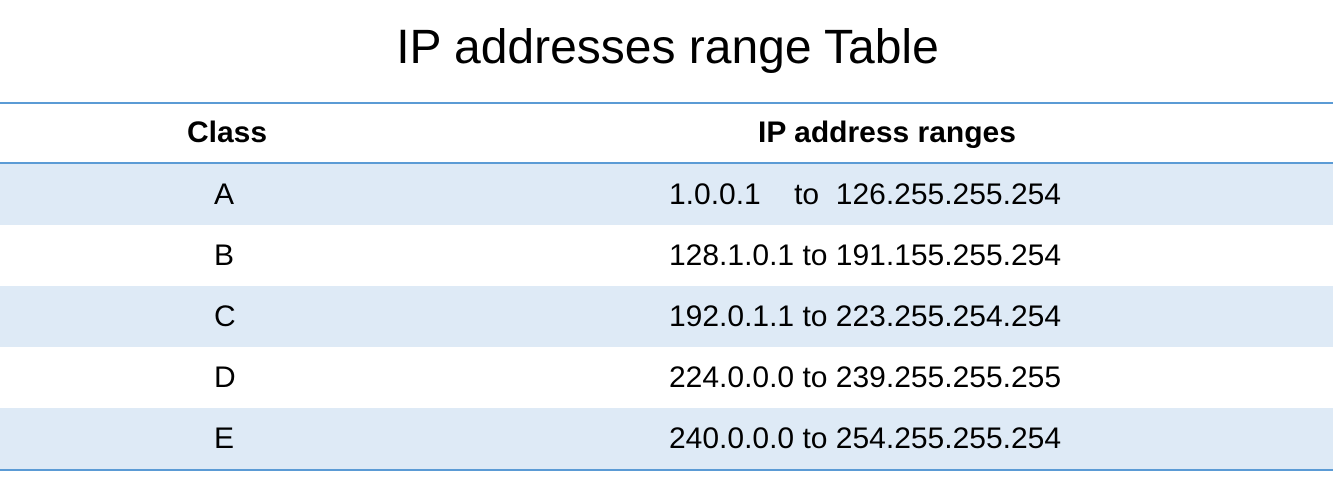 This screenshot has height=483, width=1335. What do you see at coordinates (865, 316) in the screenshot?
I see `cell-ip-range: 192.0.1.1 to 223.255.254.254` at bounding box center [865, 316].